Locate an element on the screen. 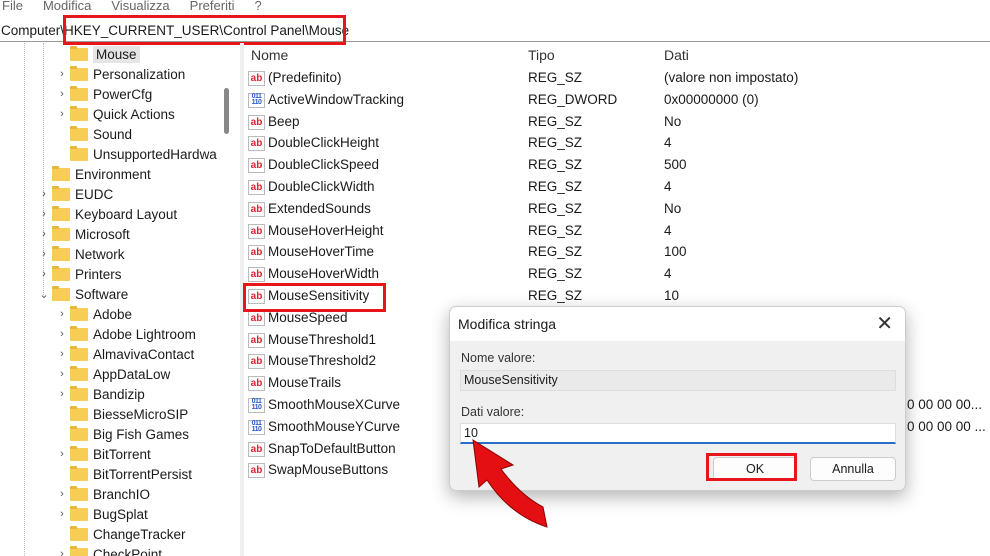 This screenshot has width=990, height=556. tree-item: › BugSplat is located at coordinates (102, 514).